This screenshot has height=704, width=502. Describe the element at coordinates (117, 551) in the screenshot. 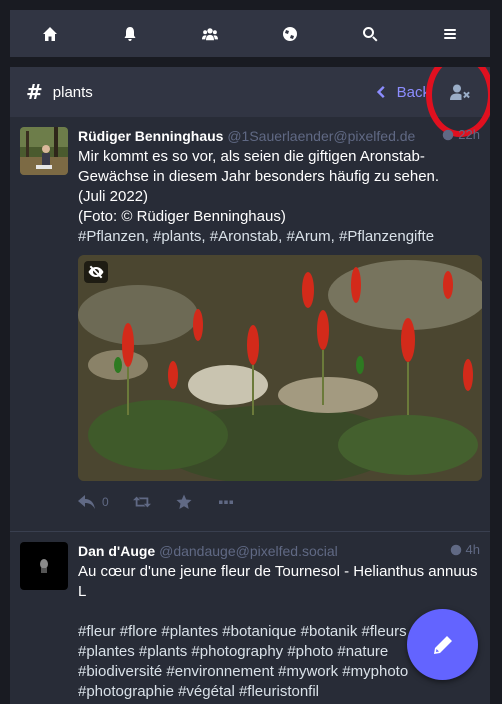

I see `display-name: Dan d'Auge` at that location.